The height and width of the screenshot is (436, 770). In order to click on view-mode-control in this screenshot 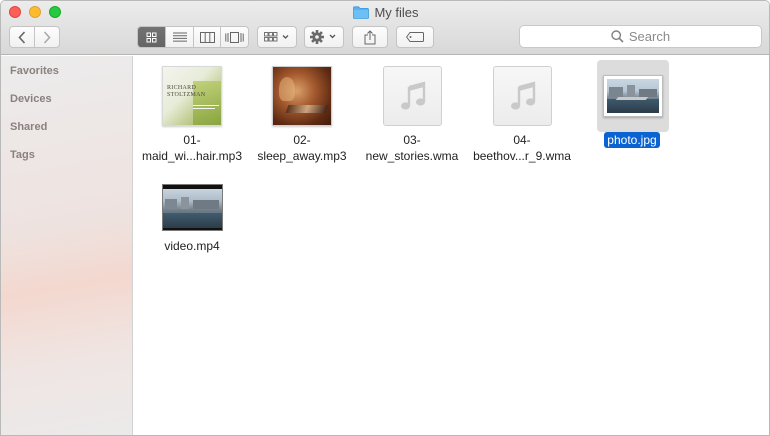, I will do `click(193, 37)`.